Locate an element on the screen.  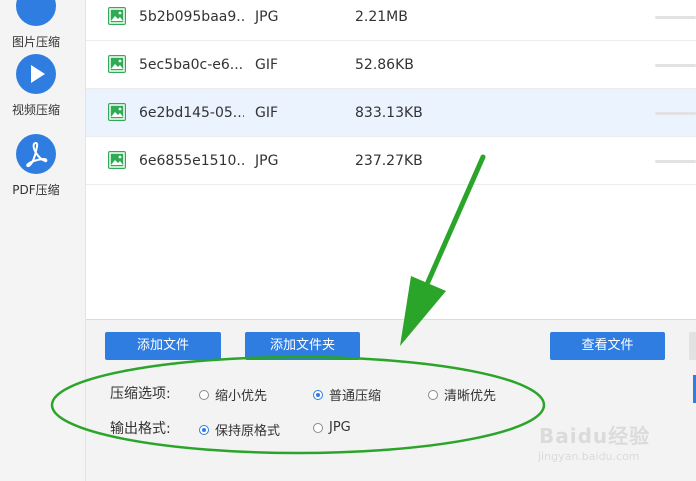
sidebar-item-image-compress: 图片压缩 is located at coordinates (36, 25).